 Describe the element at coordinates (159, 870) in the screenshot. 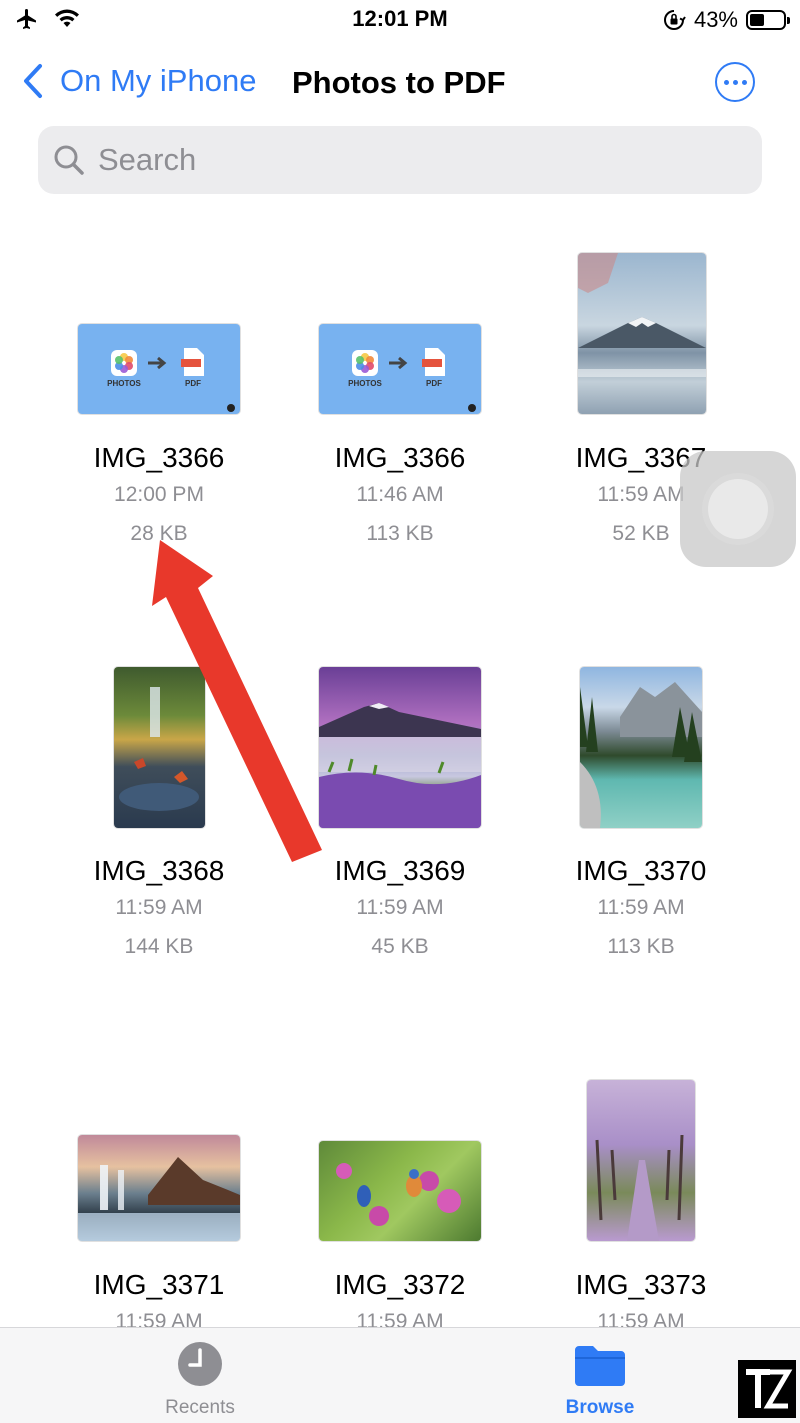

I see `file-name: IMG_3368` at that location.